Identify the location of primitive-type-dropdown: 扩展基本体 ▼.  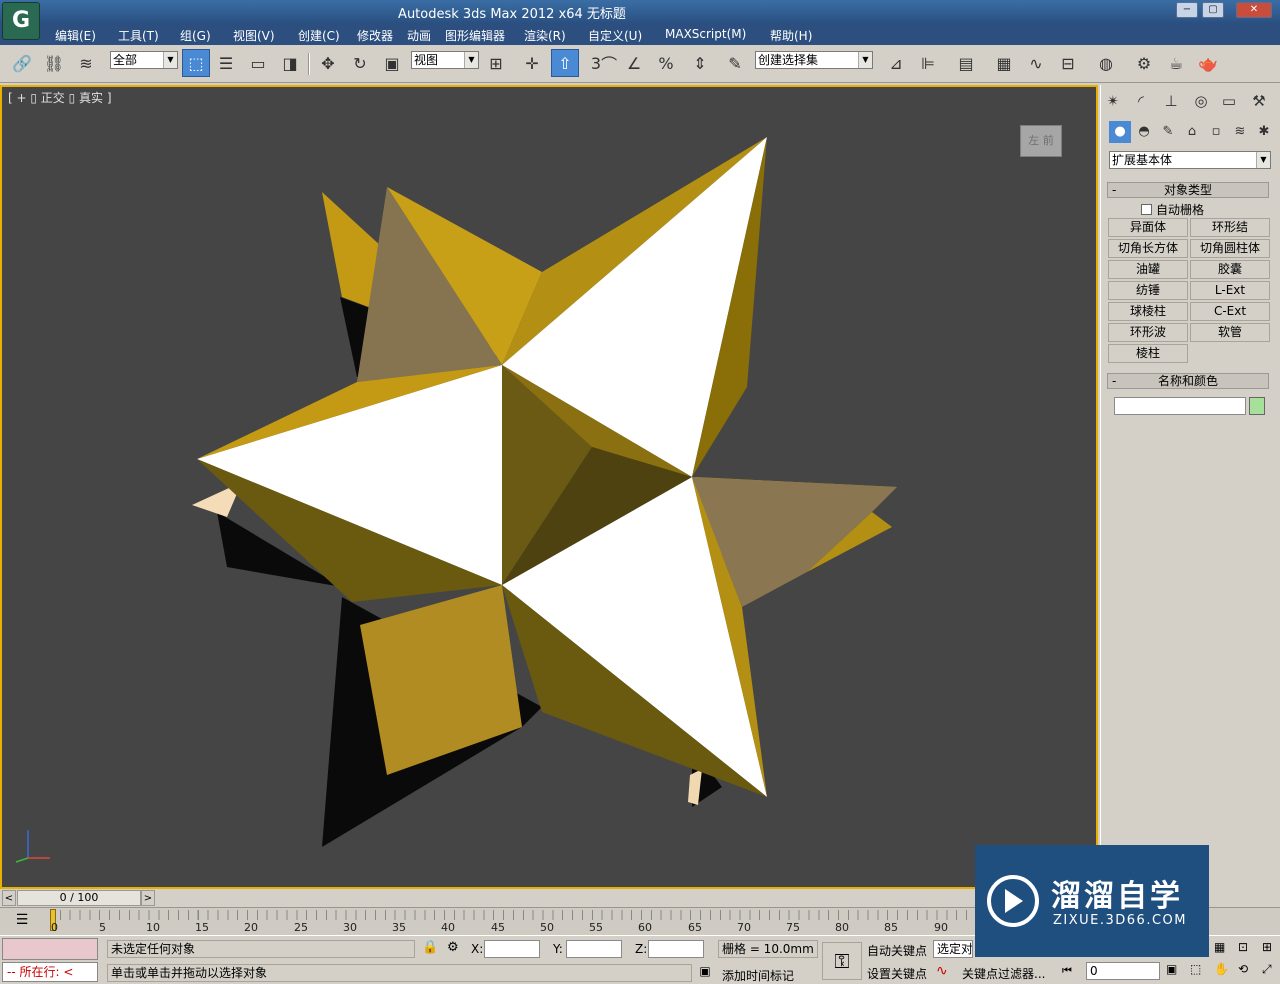
(1190, 160).